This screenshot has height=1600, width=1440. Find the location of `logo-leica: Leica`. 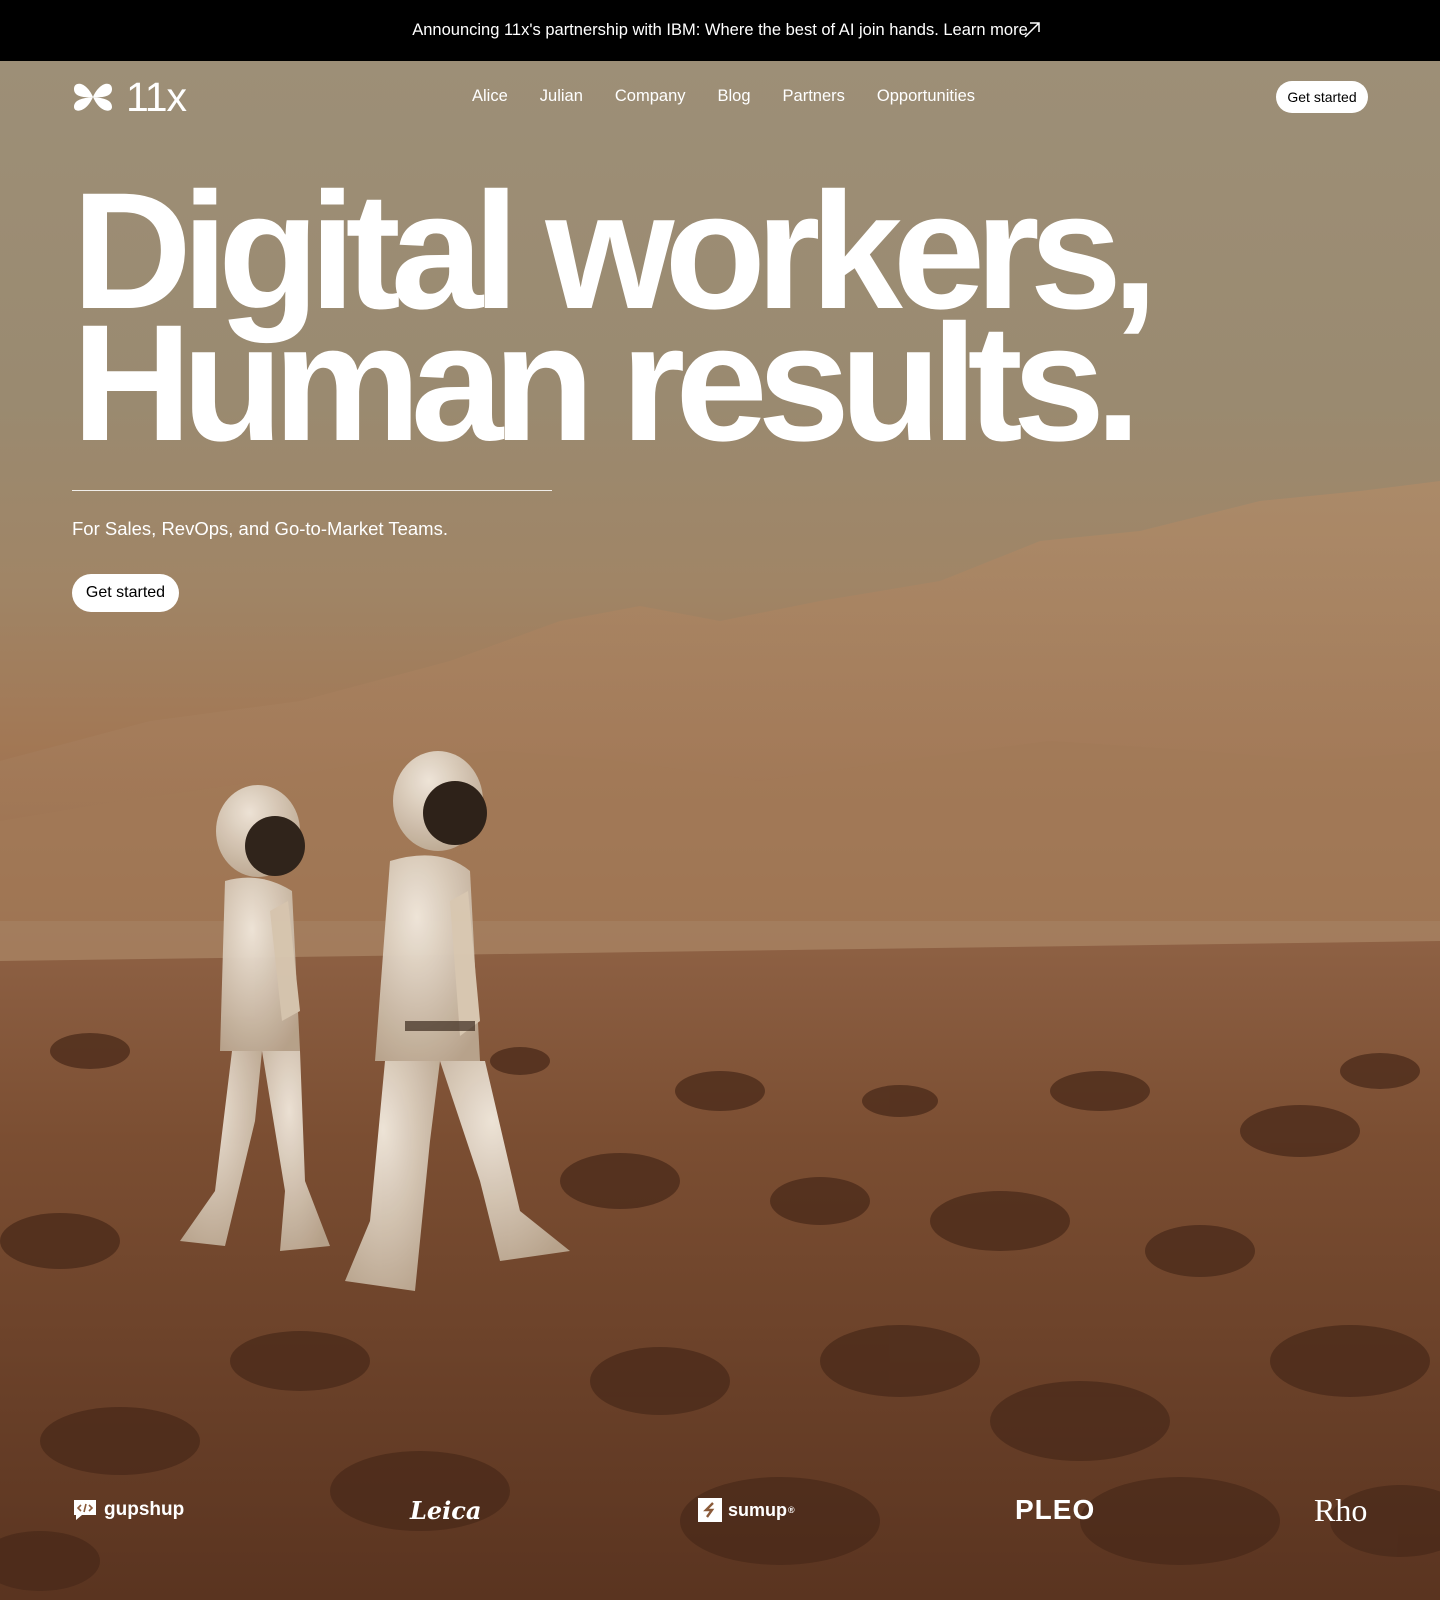

logo-leica: Leica is located at coordinates (445, 1510).